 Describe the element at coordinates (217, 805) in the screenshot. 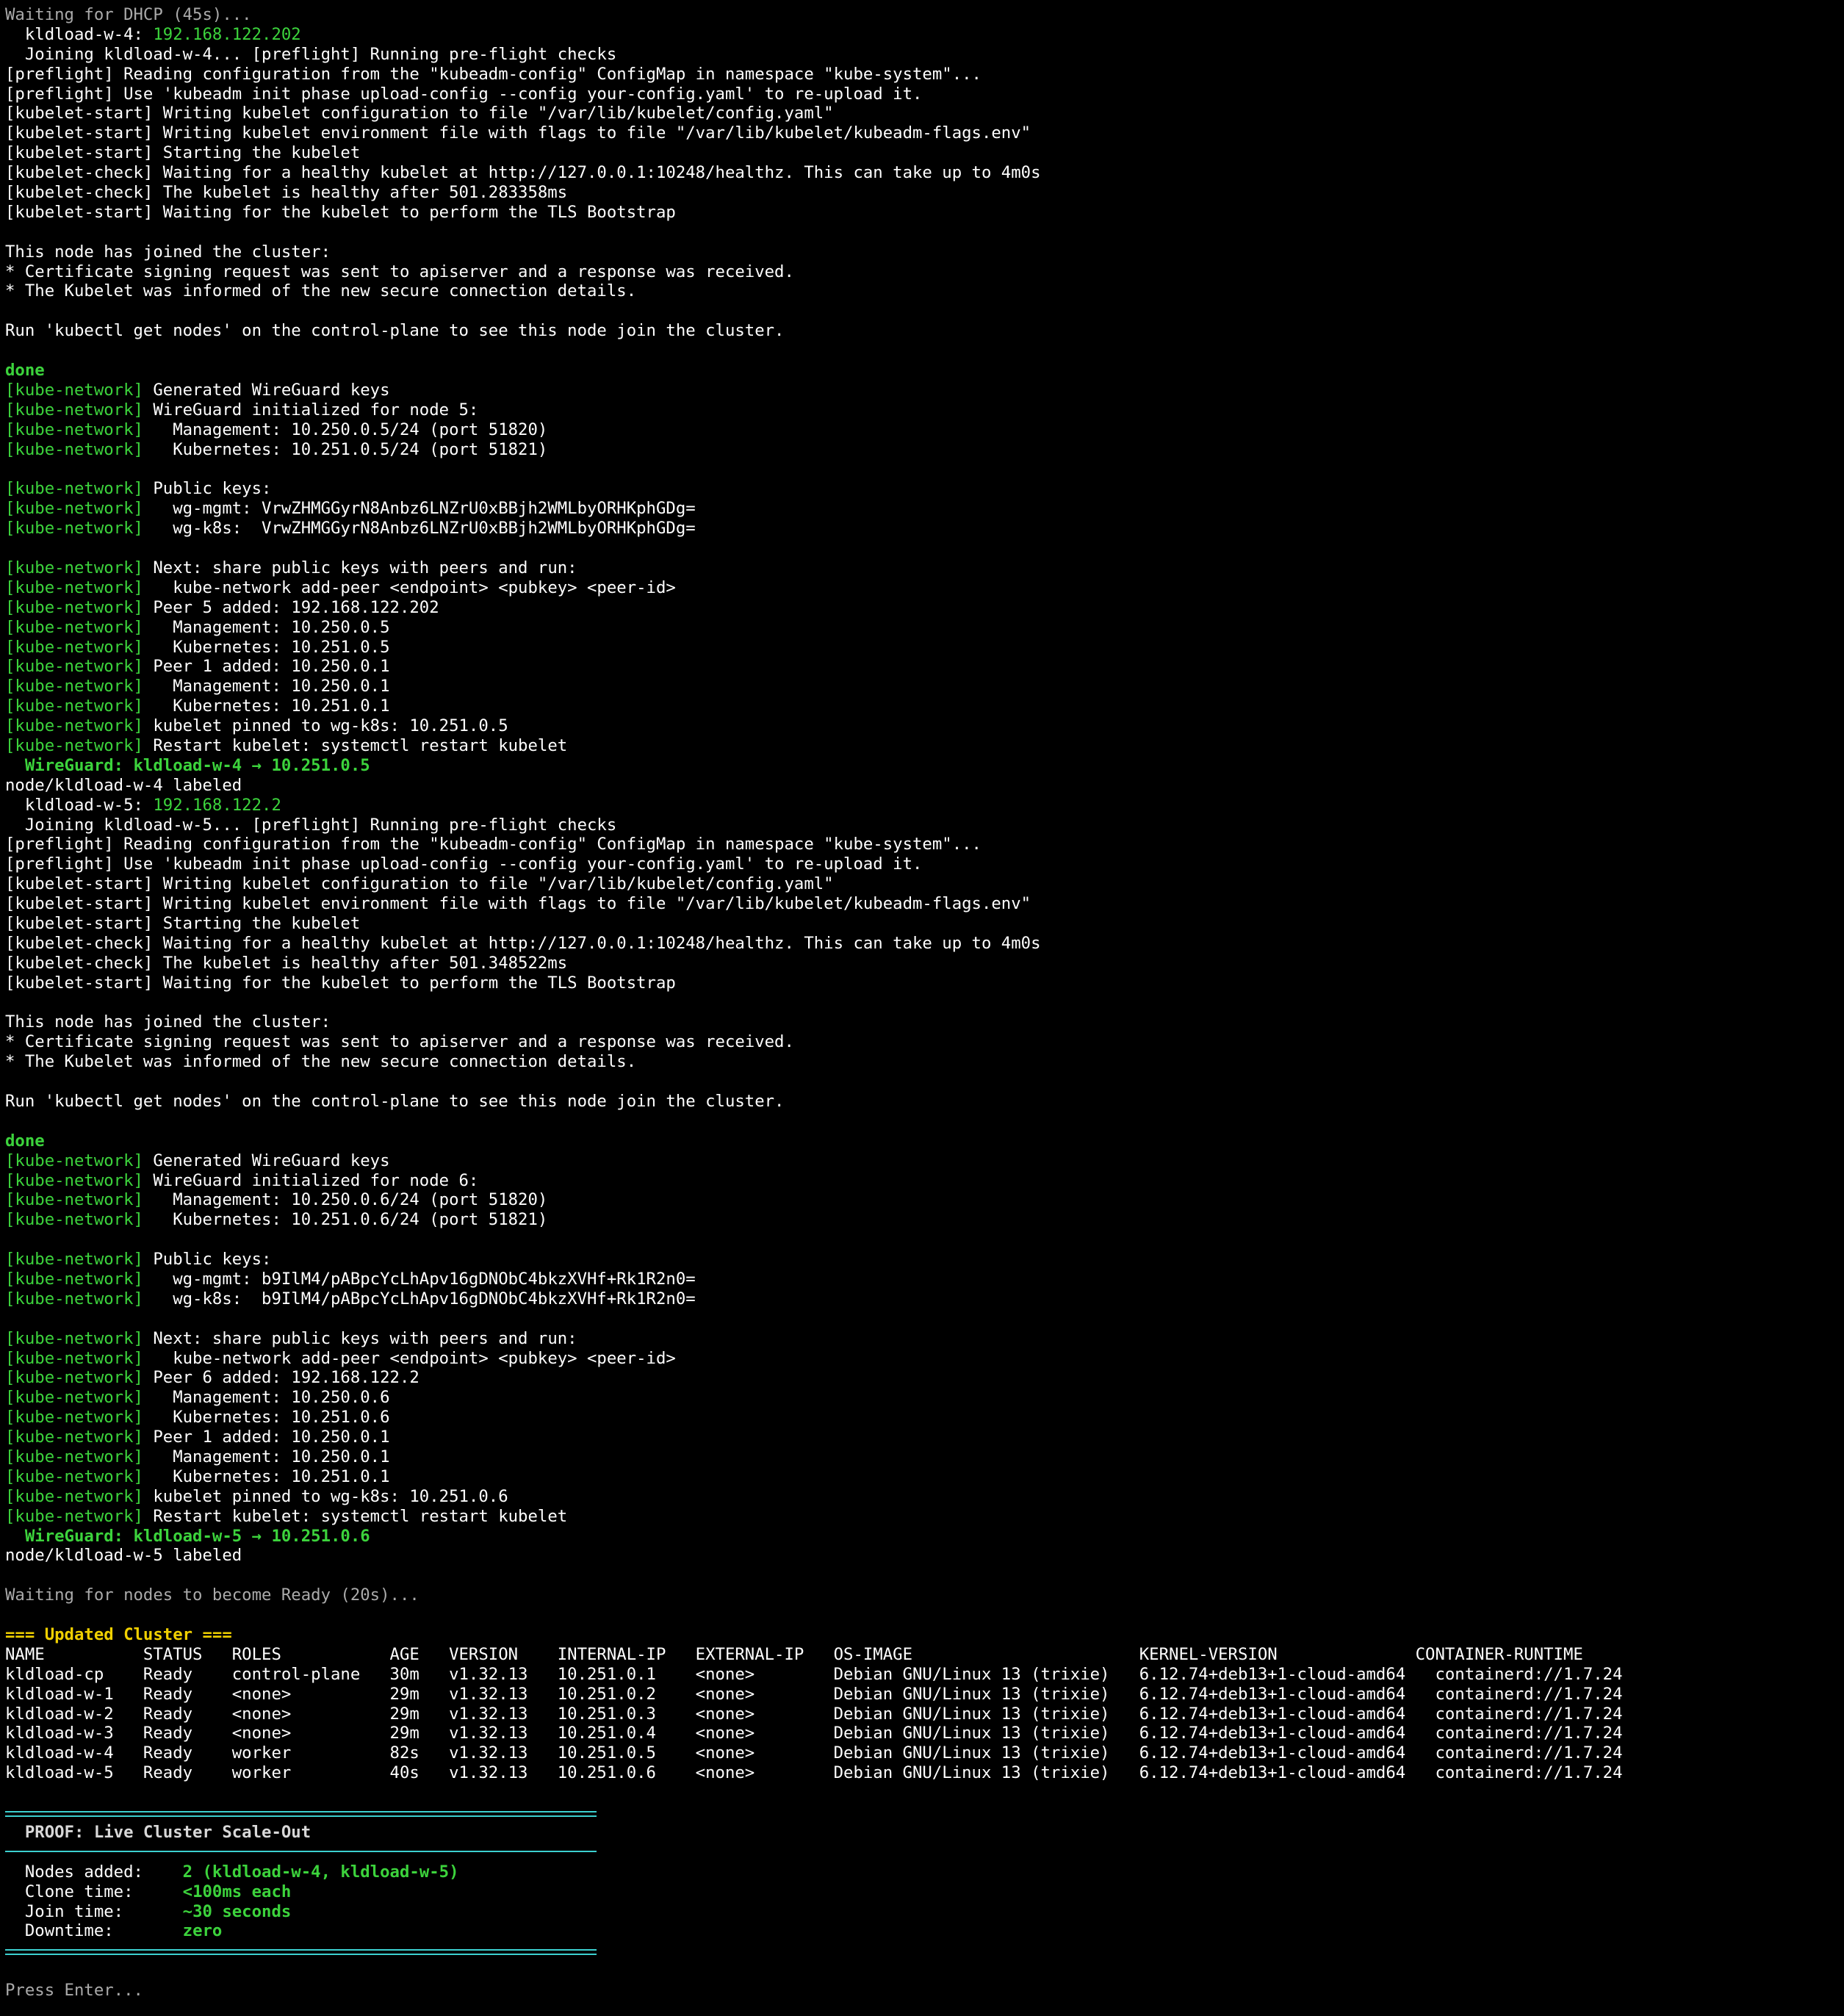

I see `host-ip: 192.168.122.2` at that location.